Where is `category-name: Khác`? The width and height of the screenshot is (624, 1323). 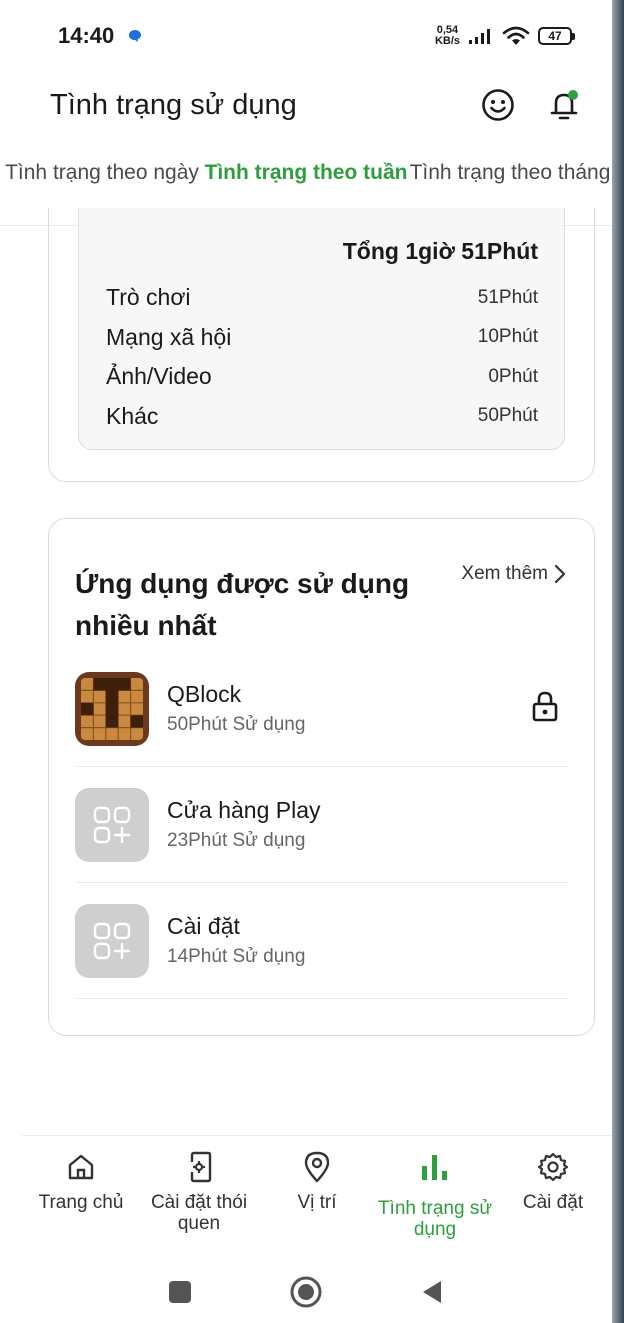 category-name: Khác is located at coordinates (132, 415).